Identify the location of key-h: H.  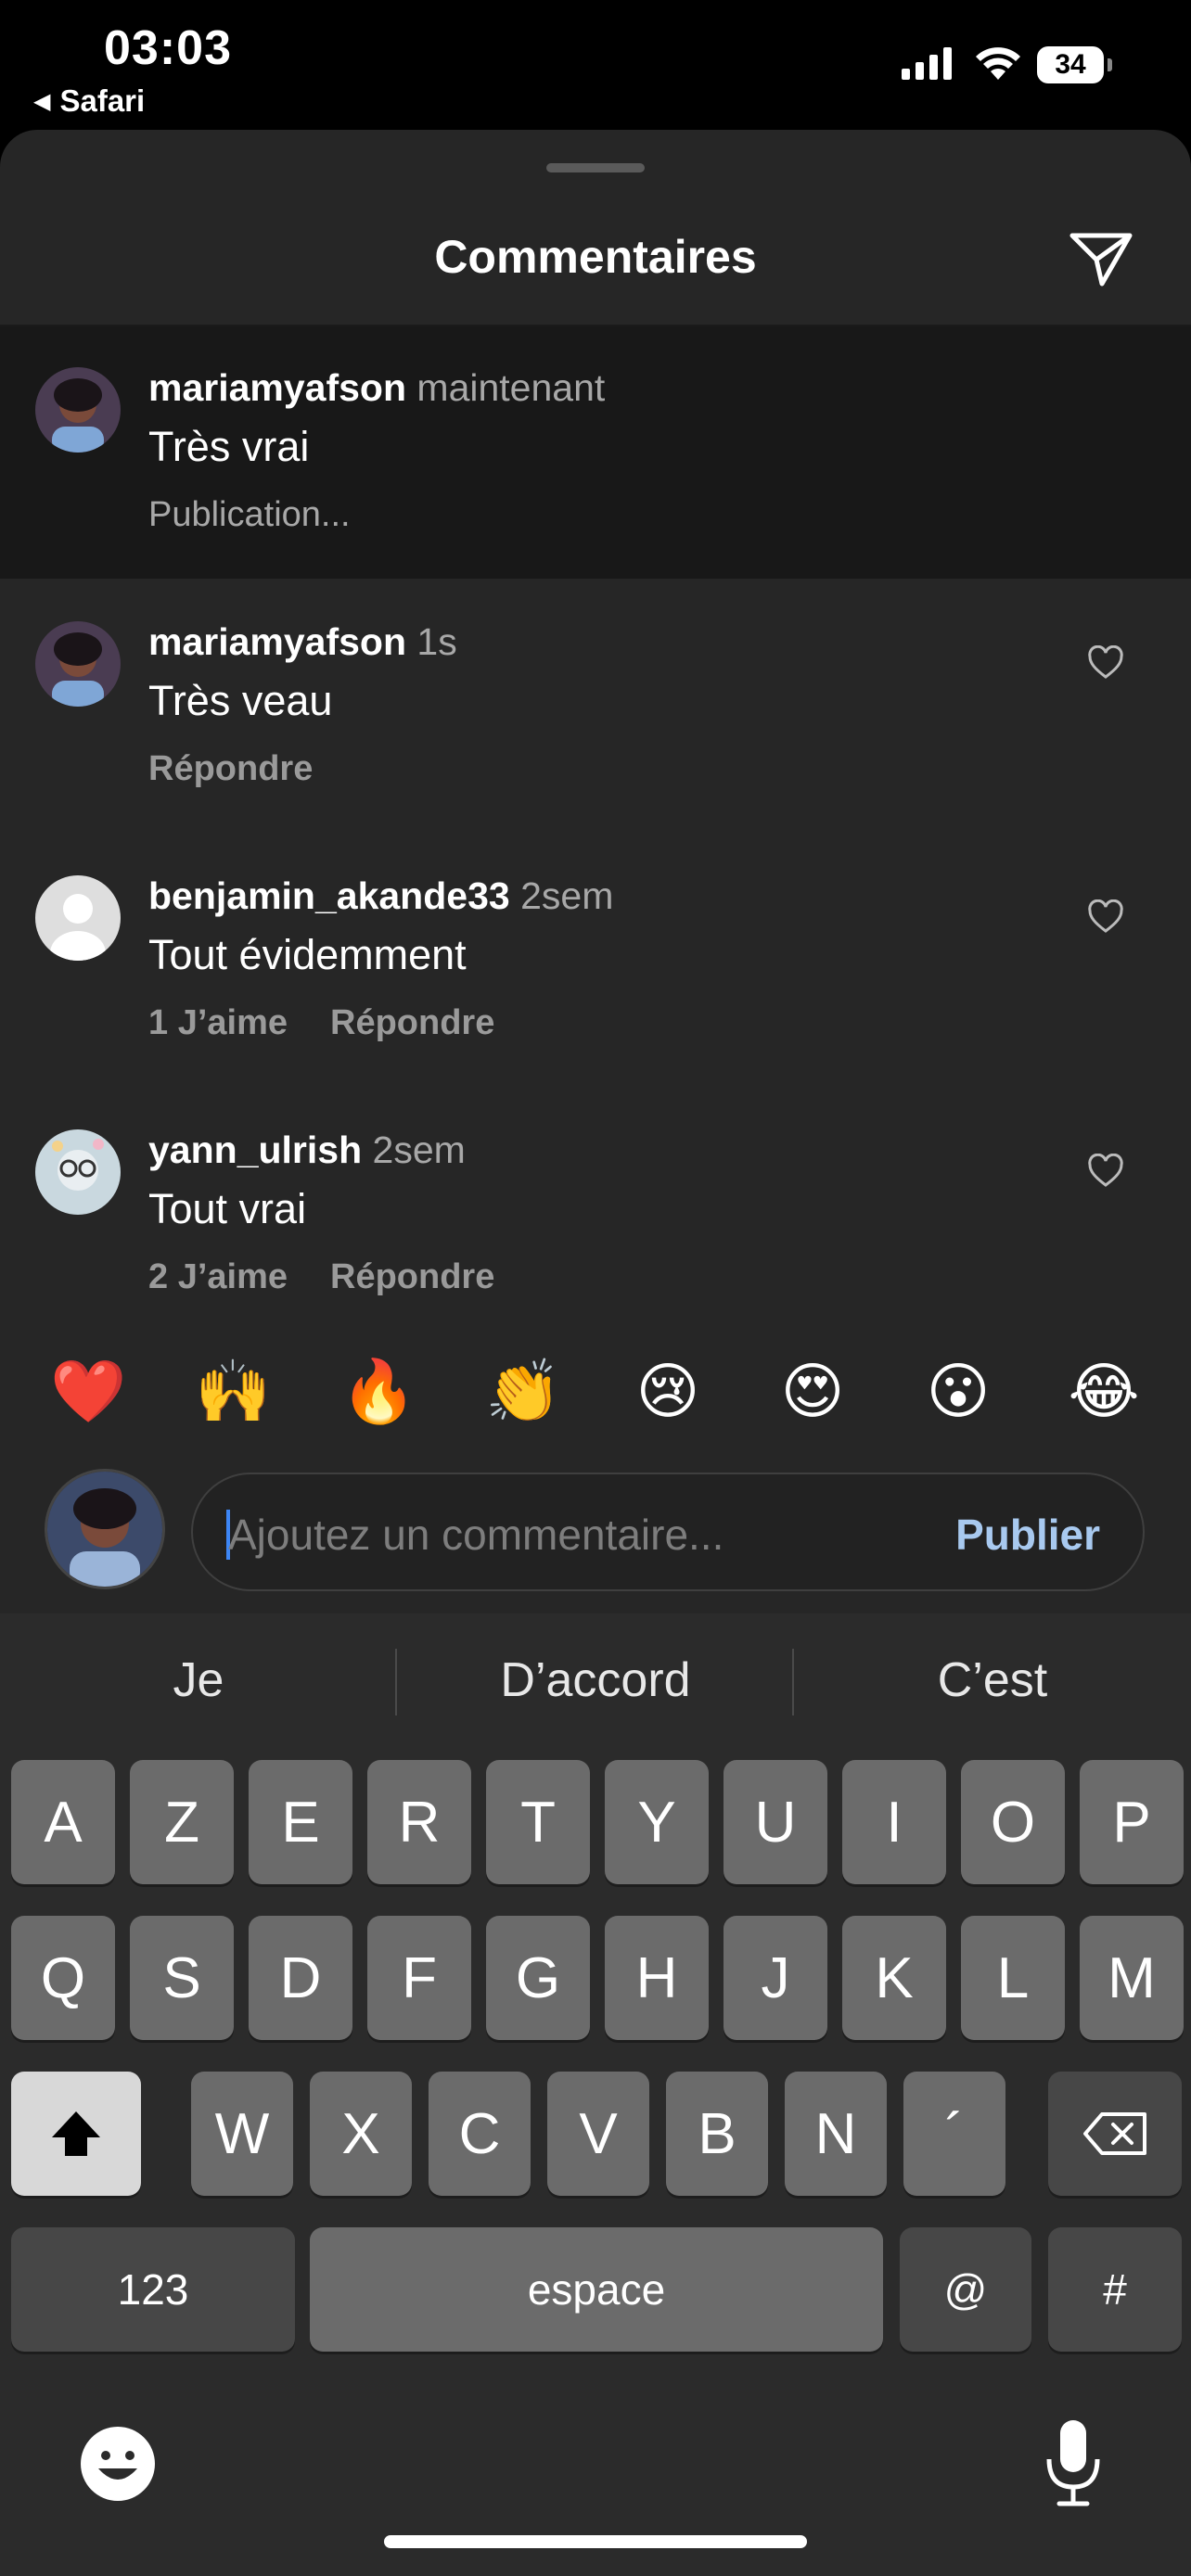
(657, 1978).